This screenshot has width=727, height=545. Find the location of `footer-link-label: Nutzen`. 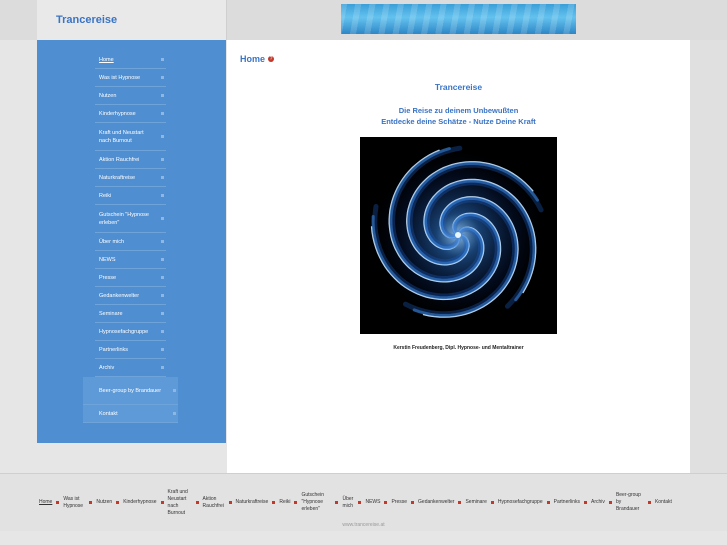

footer-link-label: Nutzen is located at coordinates (104, 502).